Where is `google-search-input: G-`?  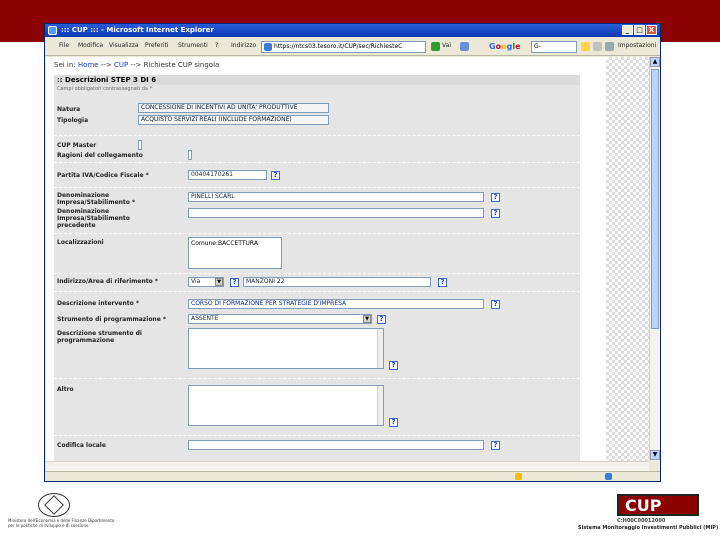 google-search-input: G- is located at coordinates (554, 47).